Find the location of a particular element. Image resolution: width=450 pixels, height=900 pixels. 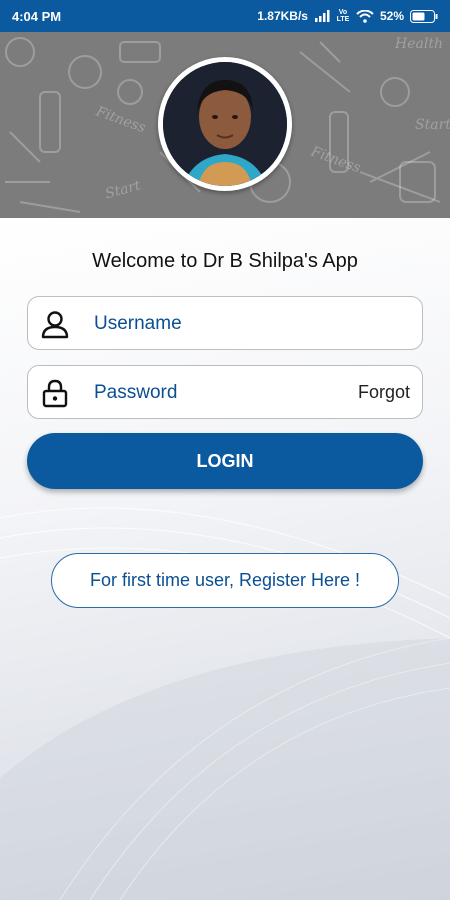

password-field: Forgot is located at coordinates (225, 392).